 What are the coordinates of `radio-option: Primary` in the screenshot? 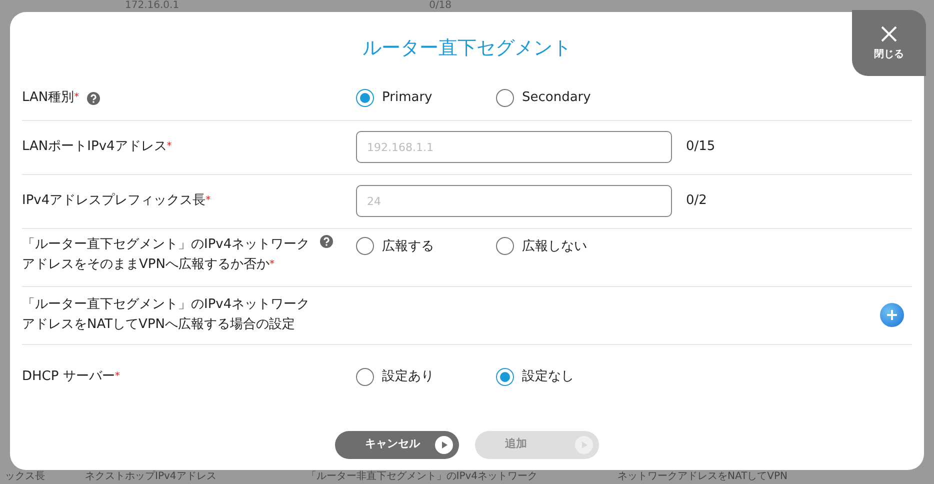 It's located at (426, 98).